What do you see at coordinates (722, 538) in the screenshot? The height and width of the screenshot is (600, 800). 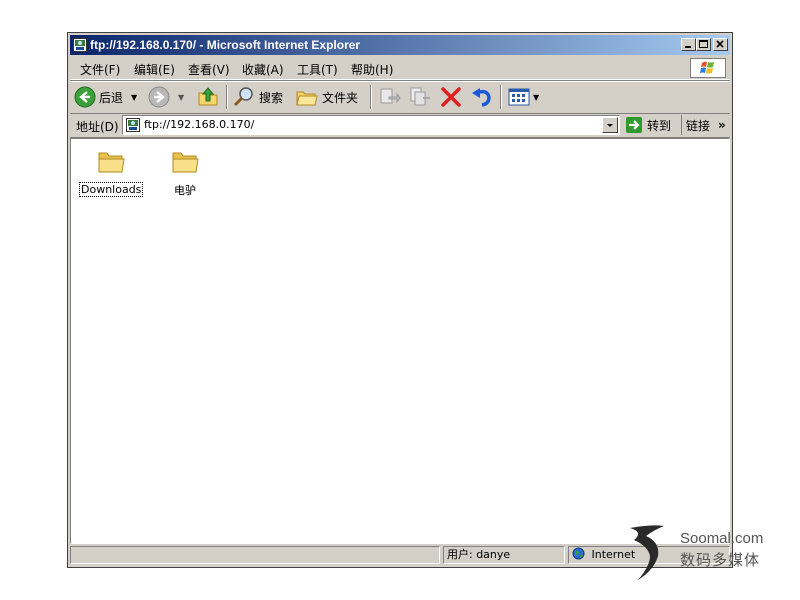 I see `watermark-brand: Soomal.com` at bounding box center [722, 538].